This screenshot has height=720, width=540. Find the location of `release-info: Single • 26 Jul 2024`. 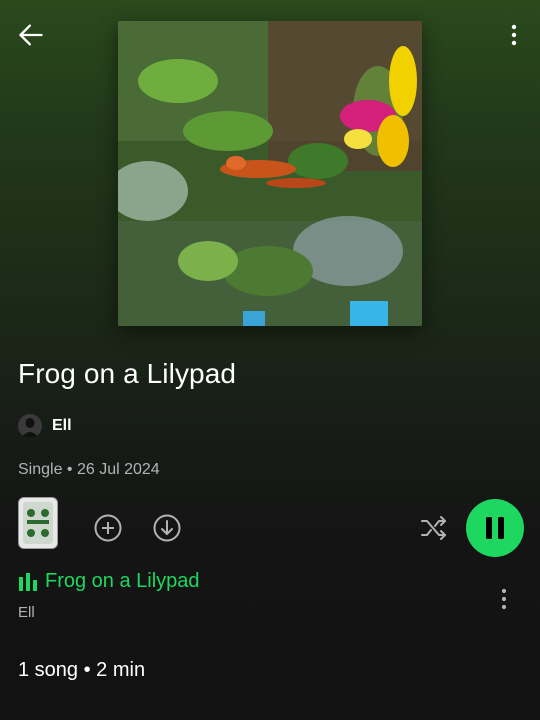

release-info: Single • 26 Jul 2024 is located at coordinates (89, 469).